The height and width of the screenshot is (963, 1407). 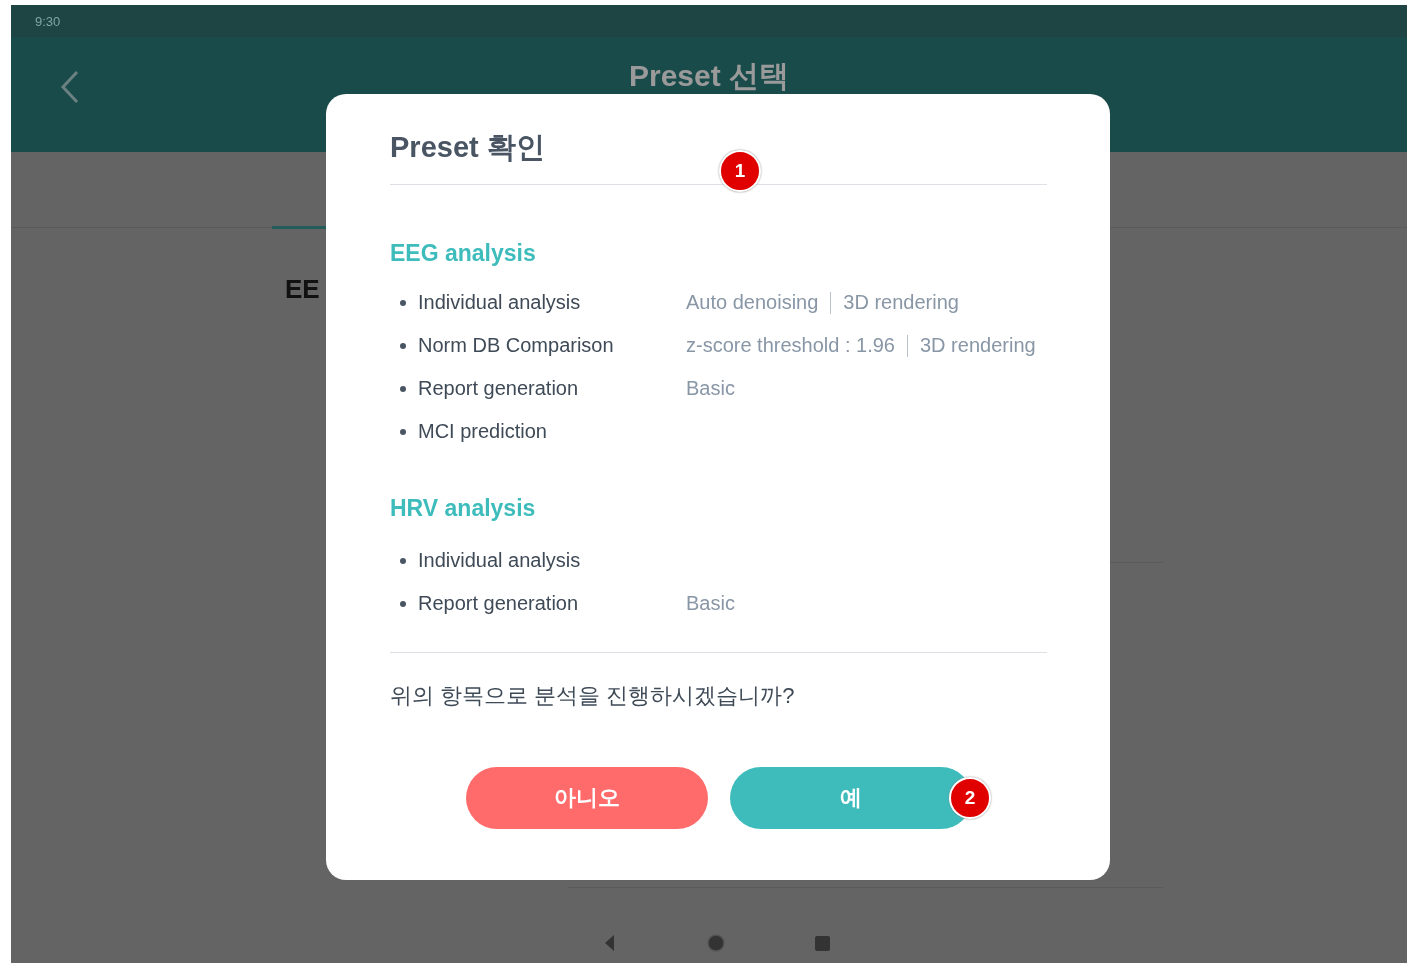 What do you see at coordinates (516, 346) in the screenshot?
I see `item-label: Norm DB Comparison` at bounding box center [516, 346].